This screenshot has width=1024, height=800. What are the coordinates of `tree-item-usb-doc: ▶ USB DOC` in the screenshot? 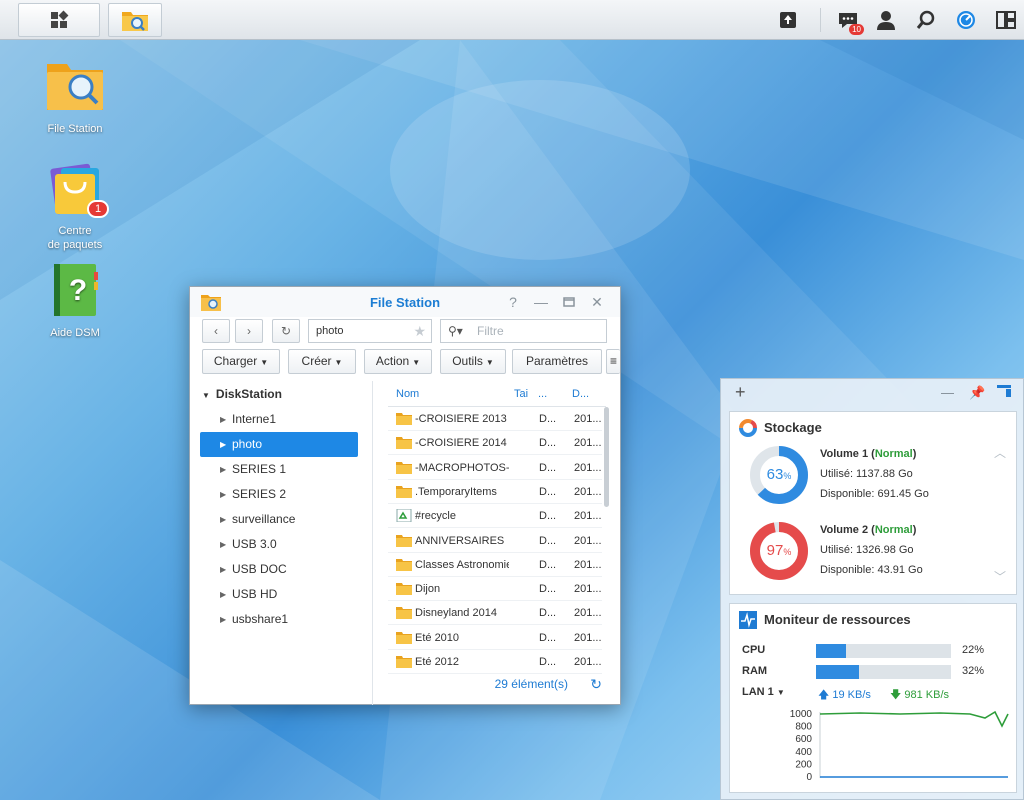 It's located at (279, 569).